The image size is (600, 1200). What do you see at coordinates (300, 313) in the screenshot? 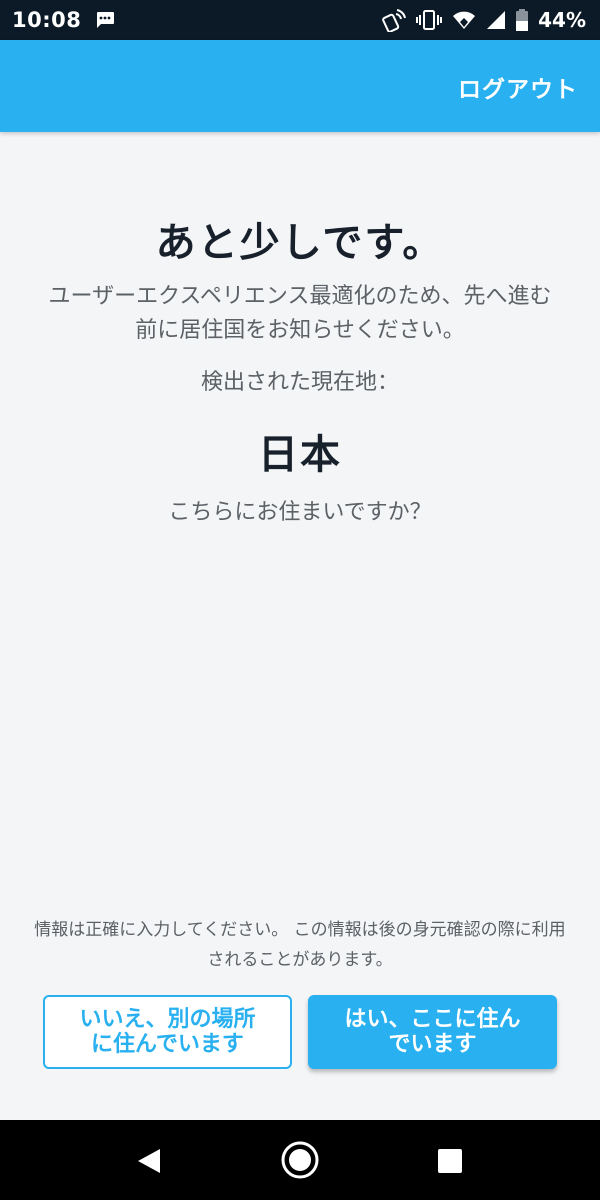
I see `description-text: ユーザーエクスペリエンス最適化のため、先へ進む前に居住国をお知らせください。` at bounding box center [300, 313].